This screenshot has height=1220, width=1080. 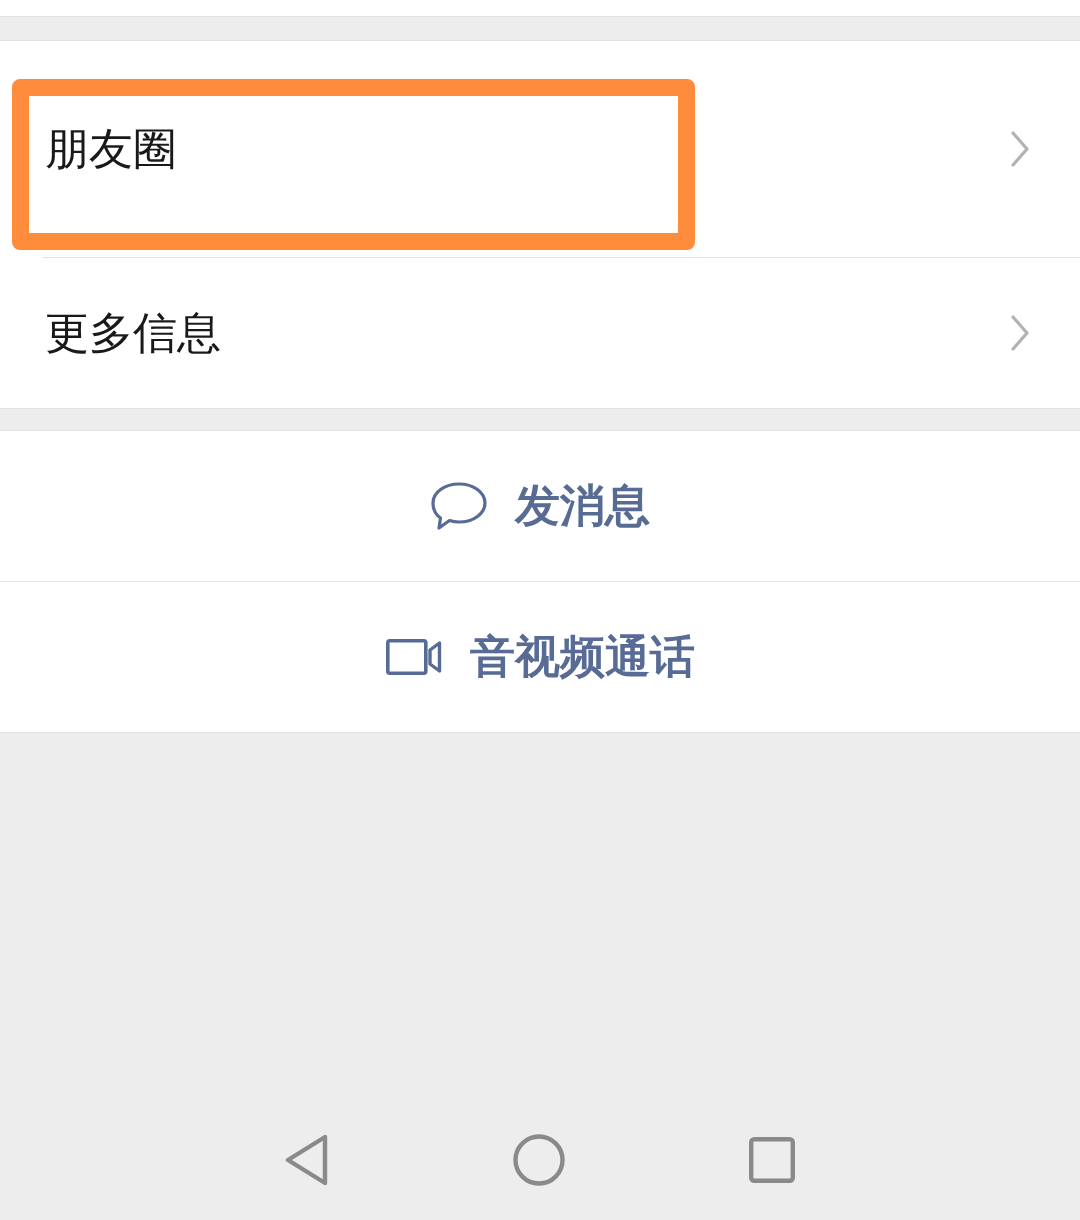 I want to click on back-icon, so click(x=307, y=1160).